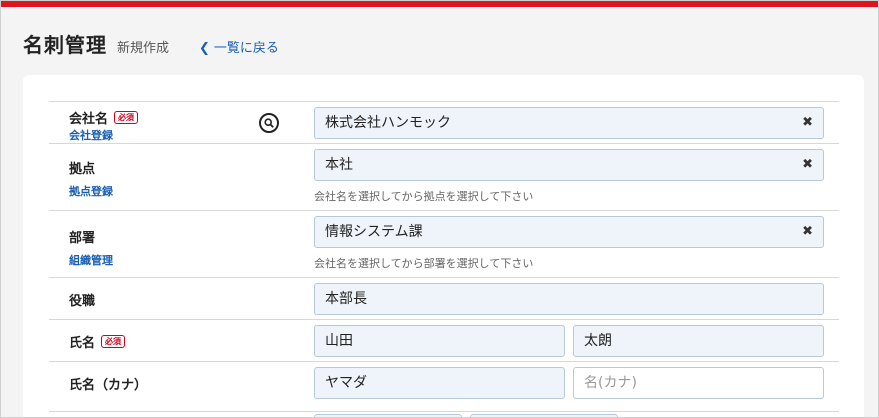  What do you see at coordinates (439, 4) in the screenshot?
I see `top-accent-bar` at bounding box center [439, 4].